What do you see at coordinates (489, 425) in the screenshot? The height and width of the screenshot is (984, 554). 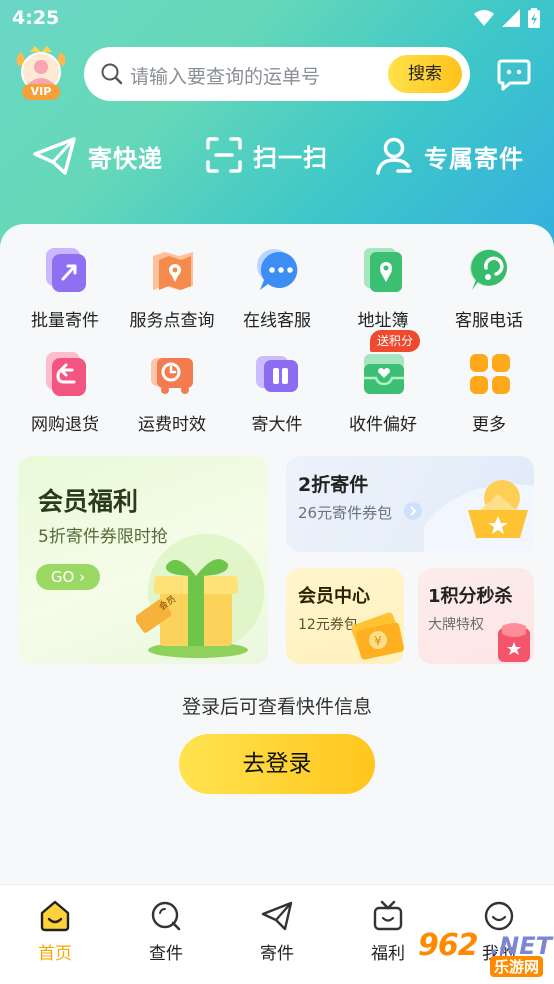 I see `grid-label: 更多` at bounding box center [489, 425].